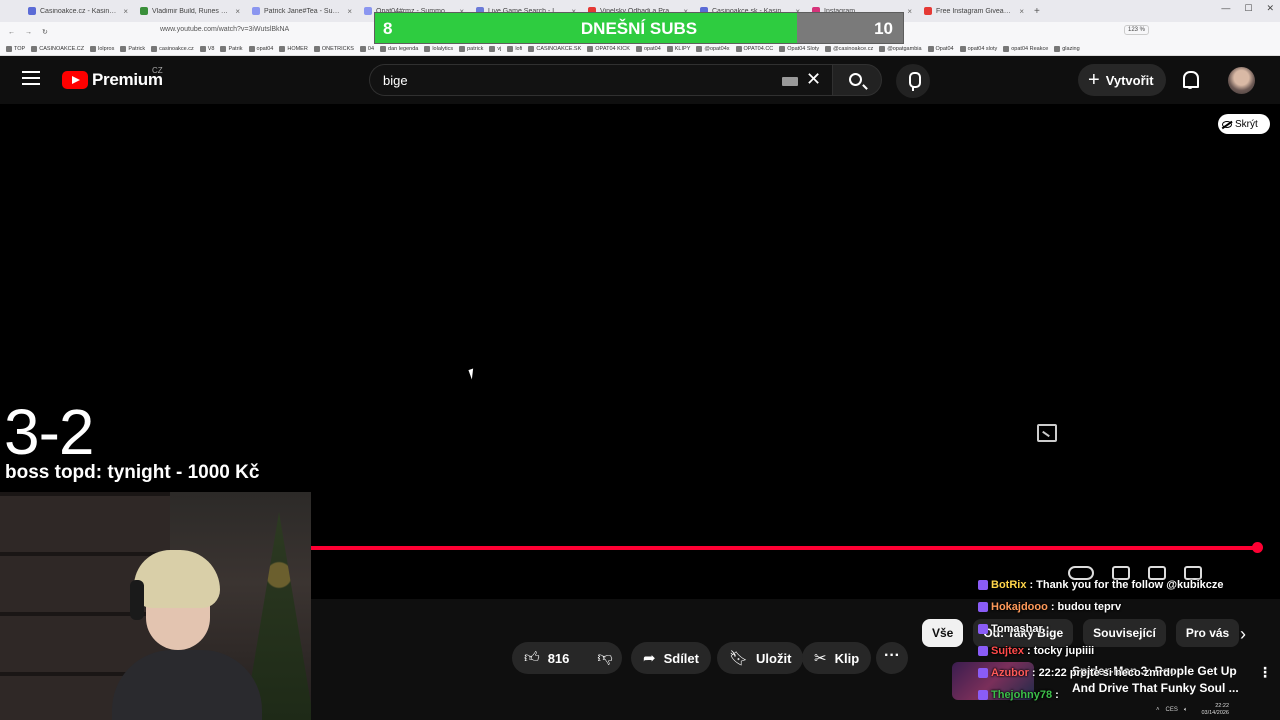  What do you see at coordinates (187, 635) in the screenshot?
I see `streamer` at bounding box center [187, 635].